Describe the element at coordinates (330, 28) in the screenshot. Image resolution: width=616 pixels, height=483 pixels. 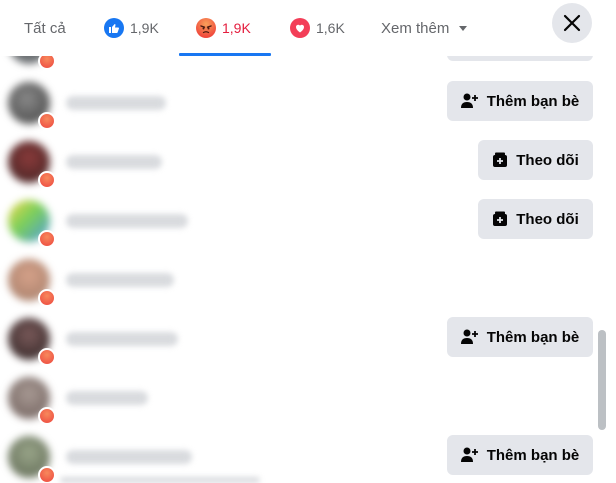
I see `tab-love-count: 1,6K` at that location.